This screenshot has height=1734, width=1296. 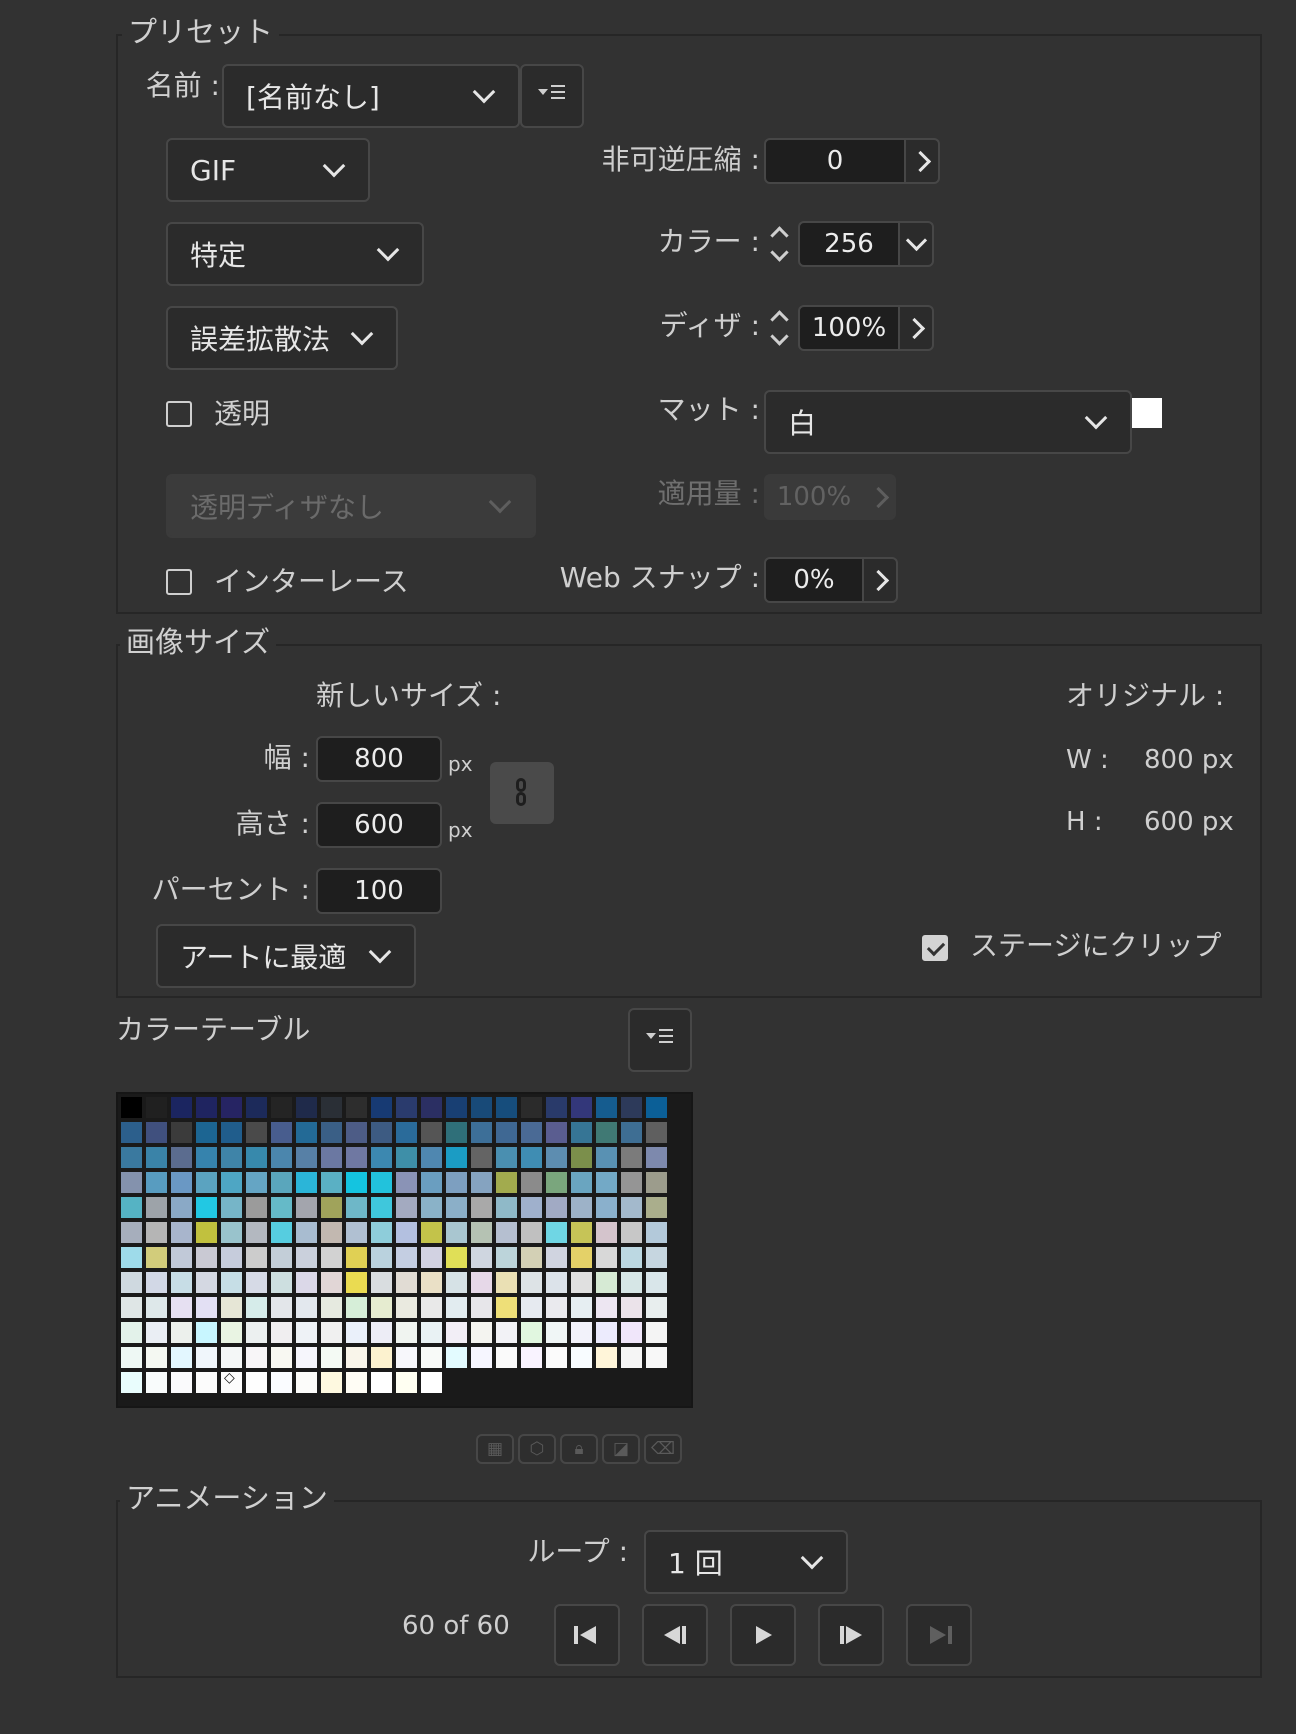 I want to click on fit-mode-dropdown: アートに最適, so click(x=286, y=956).